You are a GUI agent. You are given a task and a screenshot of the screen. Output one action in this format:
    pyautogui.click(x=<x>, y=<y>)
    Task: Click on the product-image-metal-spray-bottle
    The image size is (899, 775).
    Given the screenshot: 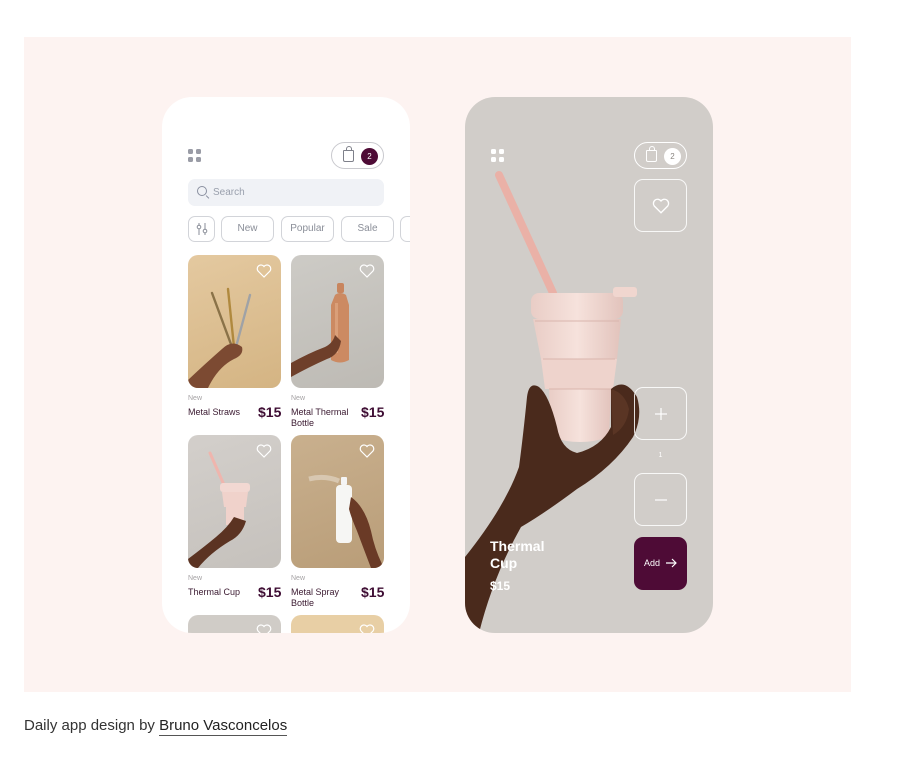 What is the action you would take?
    pyautogui.click(x=337, y=501)
    